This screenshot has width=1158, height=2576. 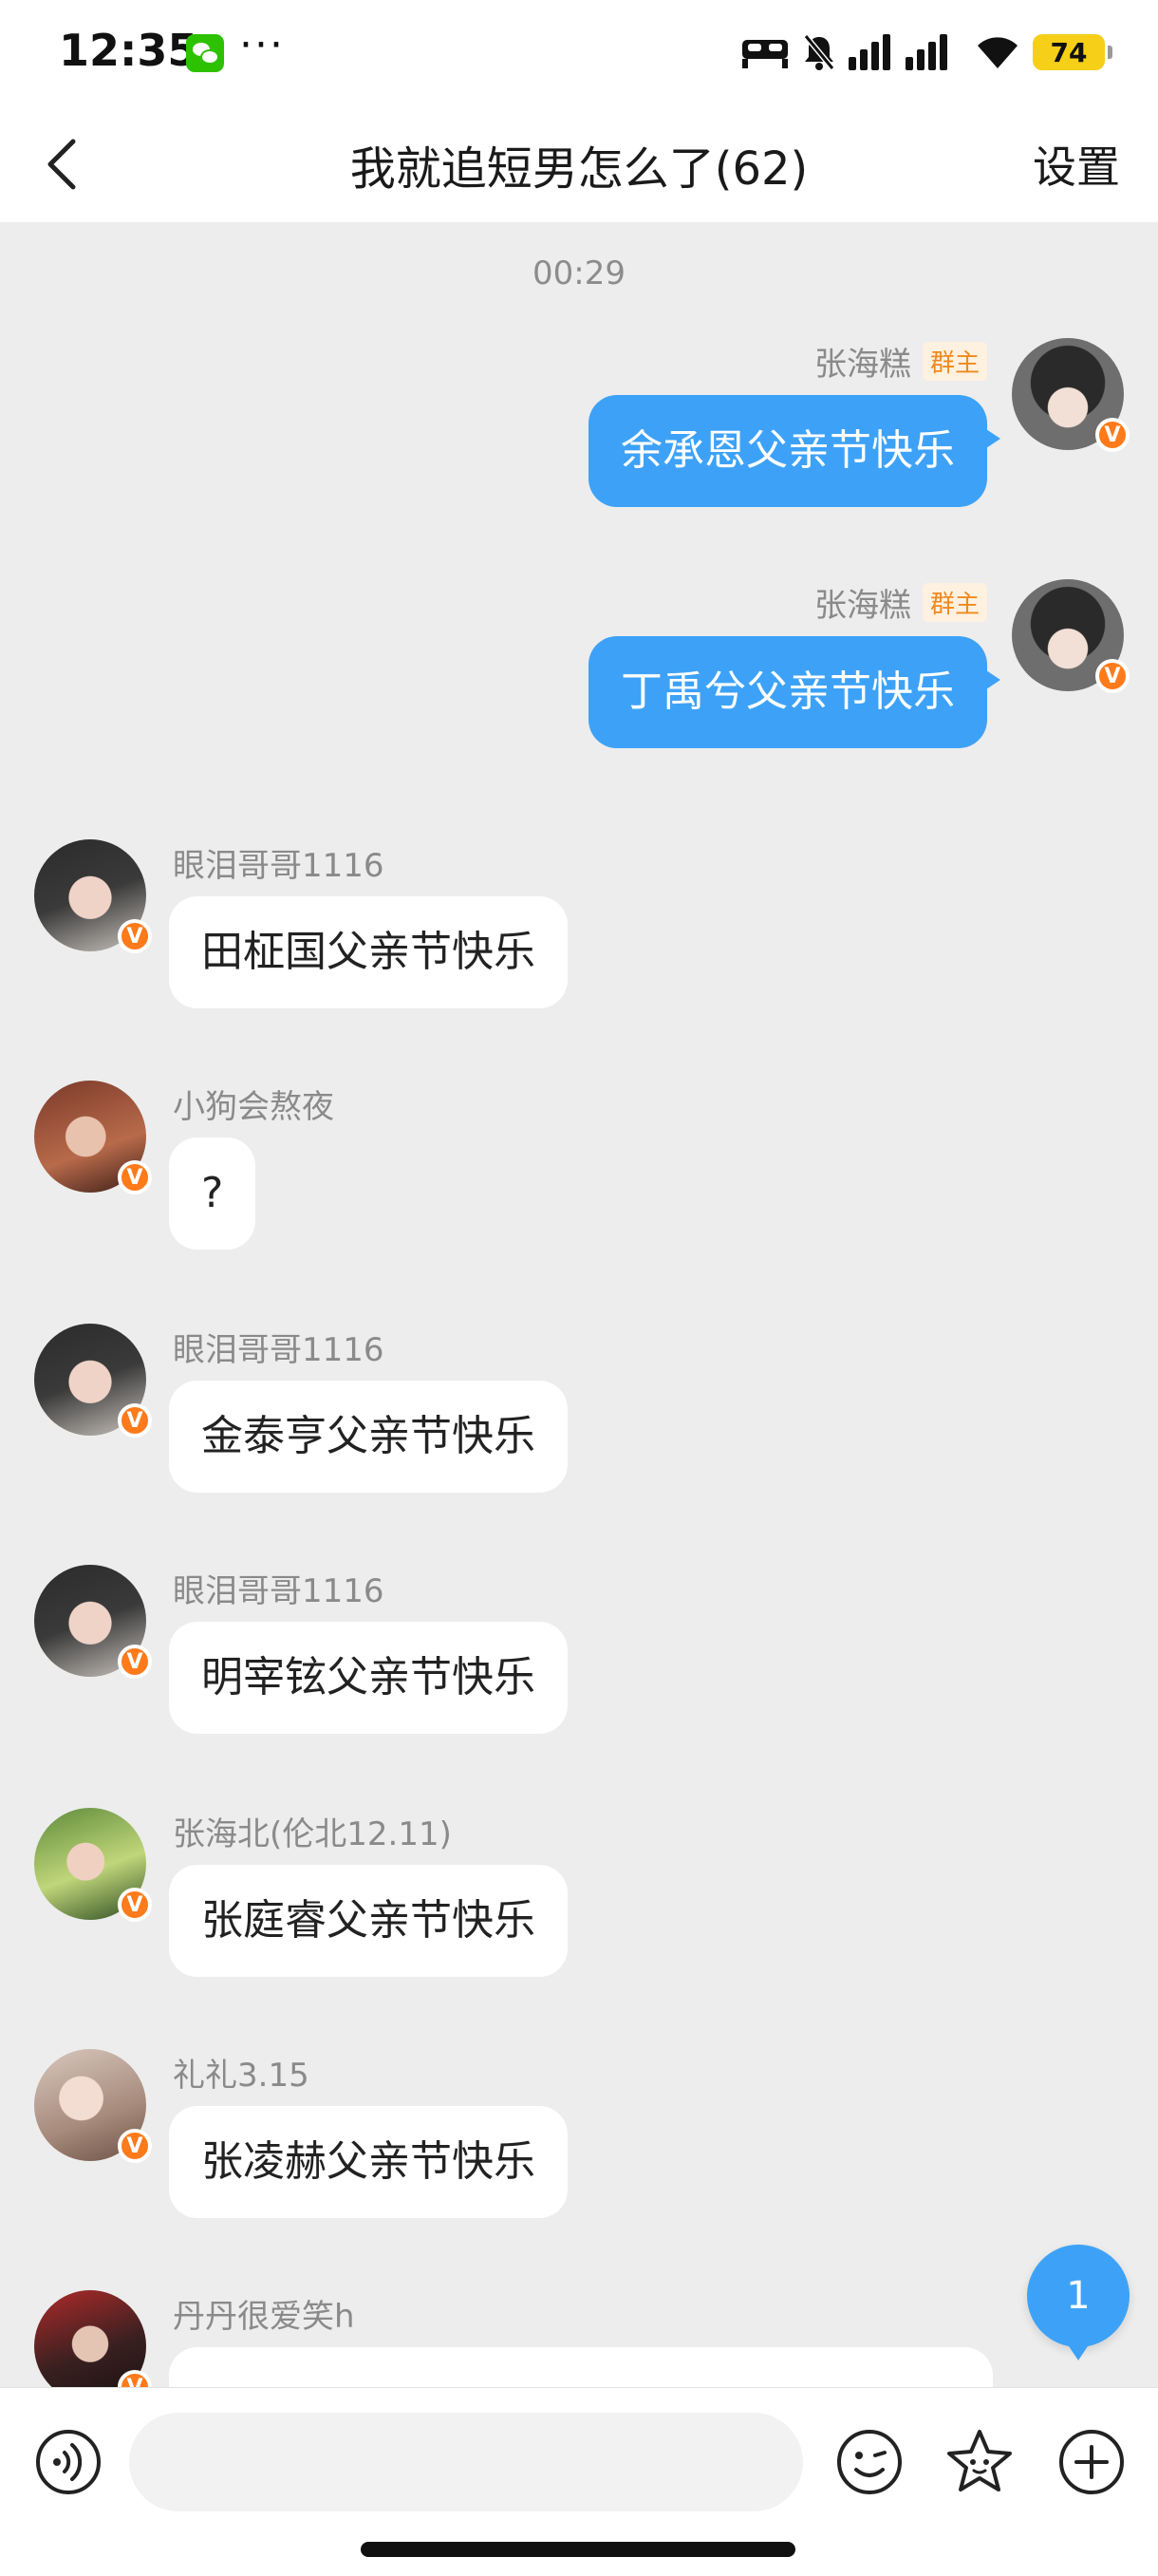 What do you see at coordinates (1076, 164) in the screenshot?
I see `settings-button: 设置` at bounding box center [1076, 164].